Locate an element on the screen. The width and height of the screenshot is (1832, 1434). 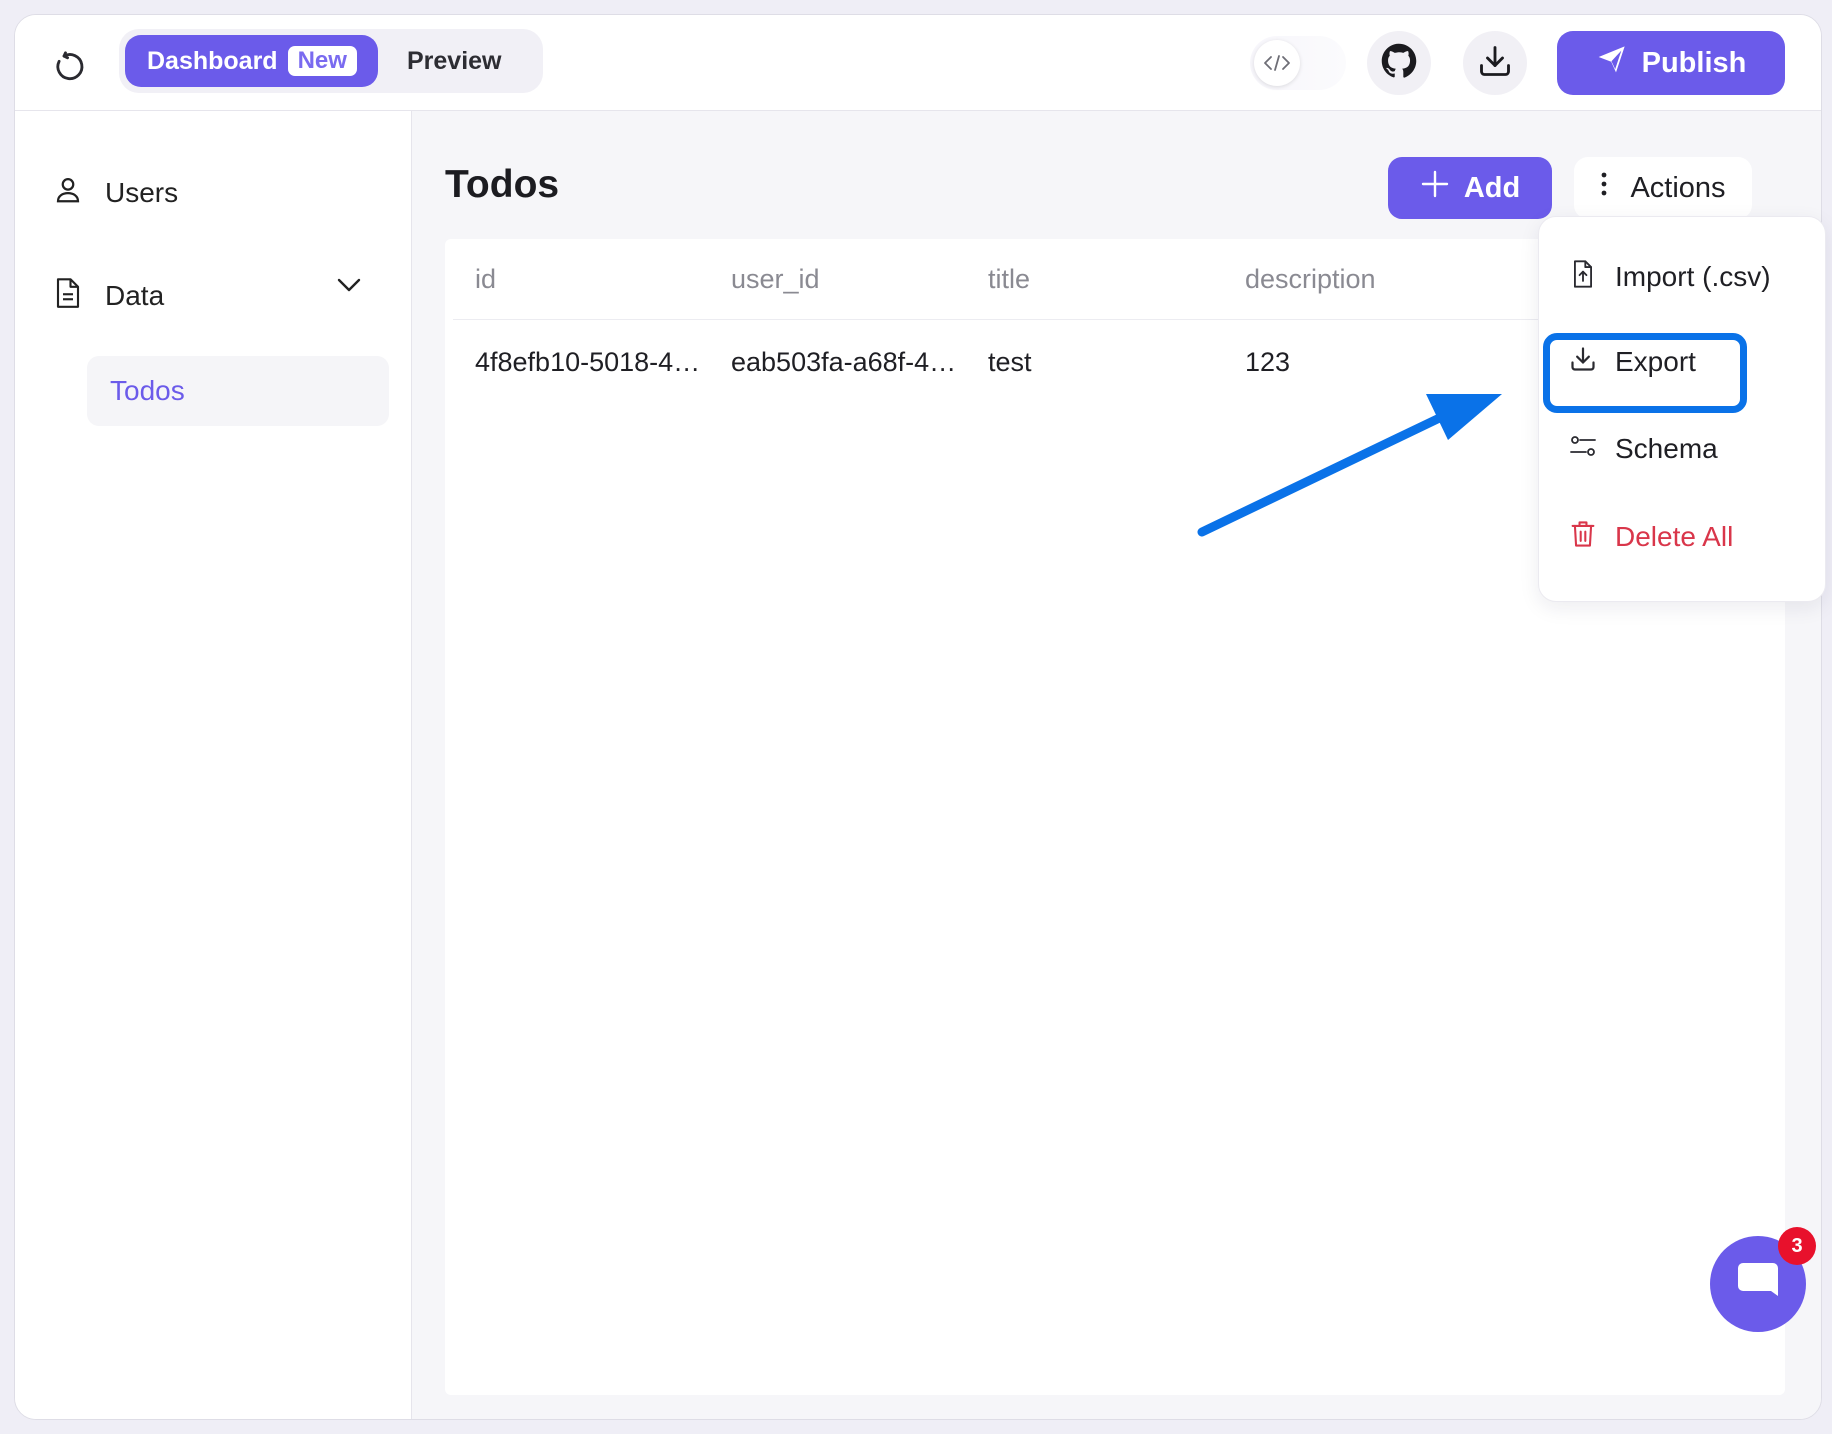
publish-label: Publish is located at coordinates (1694, 62).